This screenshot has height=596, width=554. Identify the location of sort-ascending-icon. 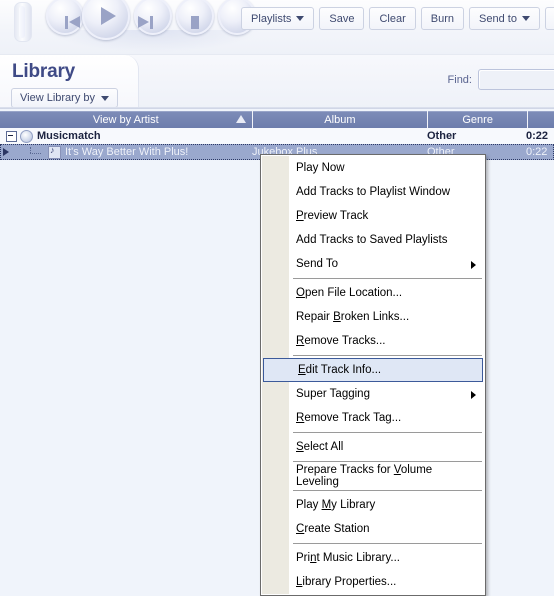
(240, 119).